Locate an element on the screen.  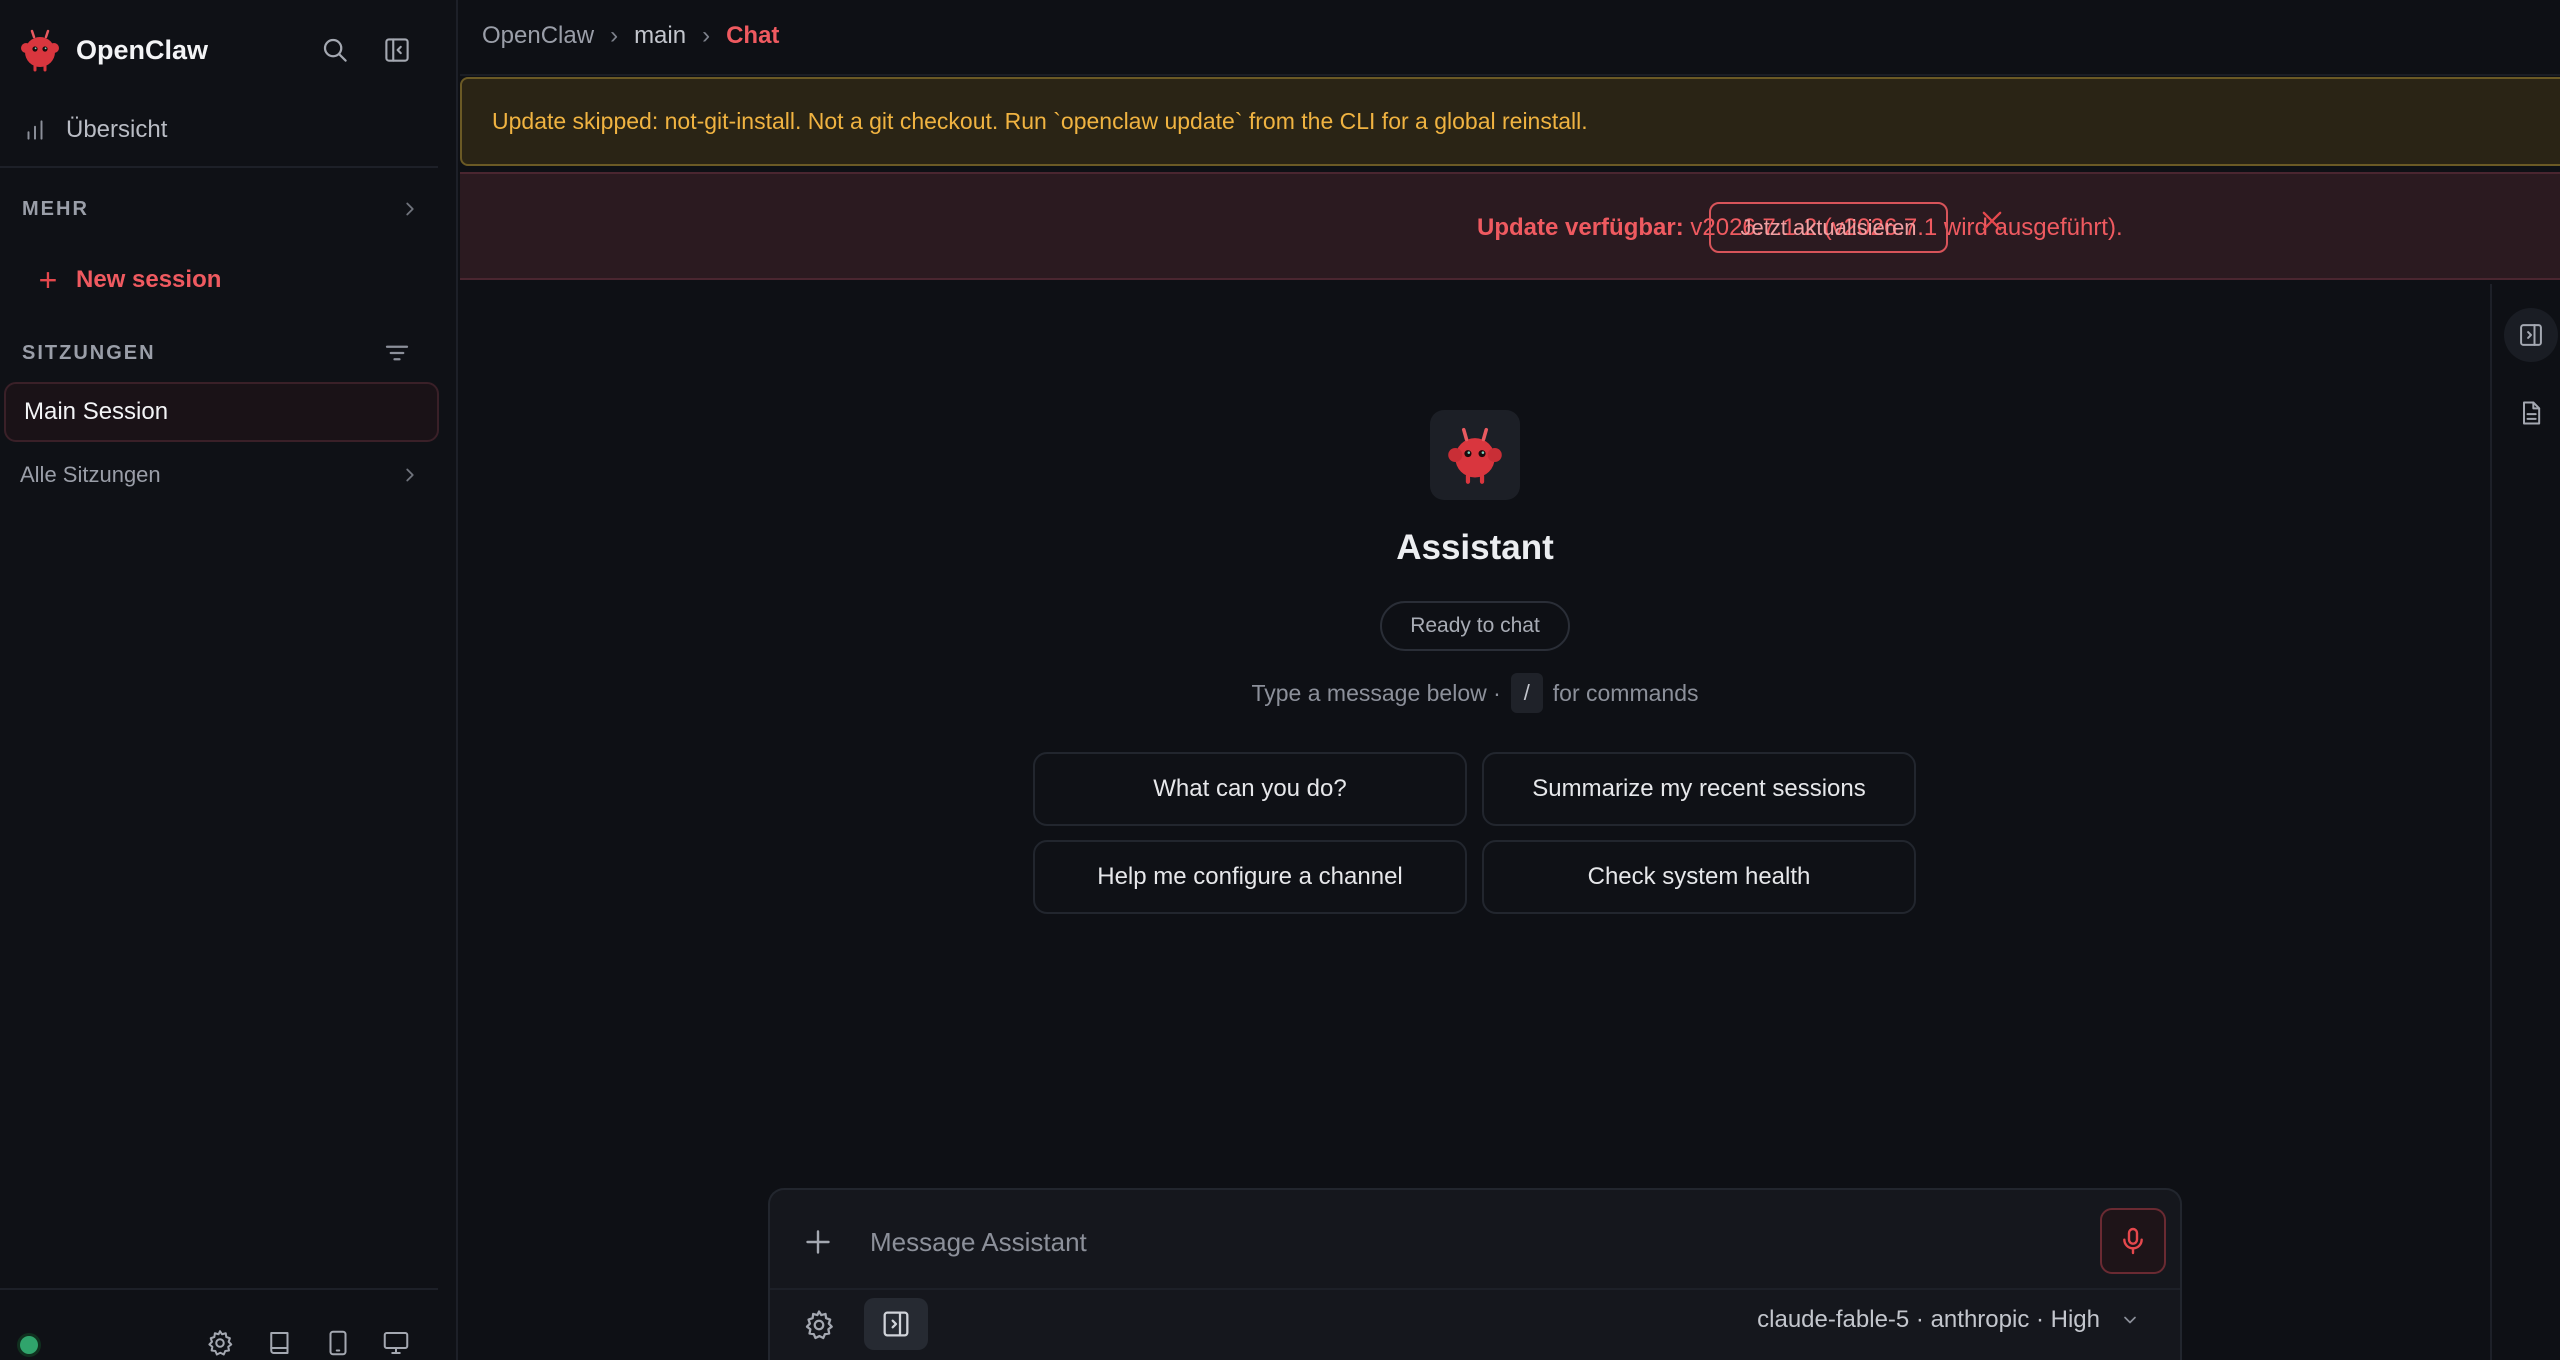
search-icon is located at coordinates (335, 50).